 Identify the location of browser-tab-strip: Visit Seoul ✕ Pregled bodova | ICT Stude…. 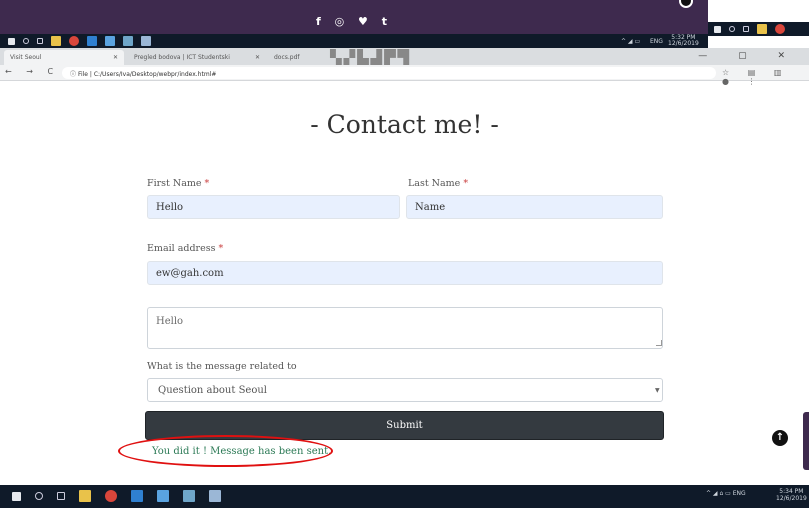
(404, 57).